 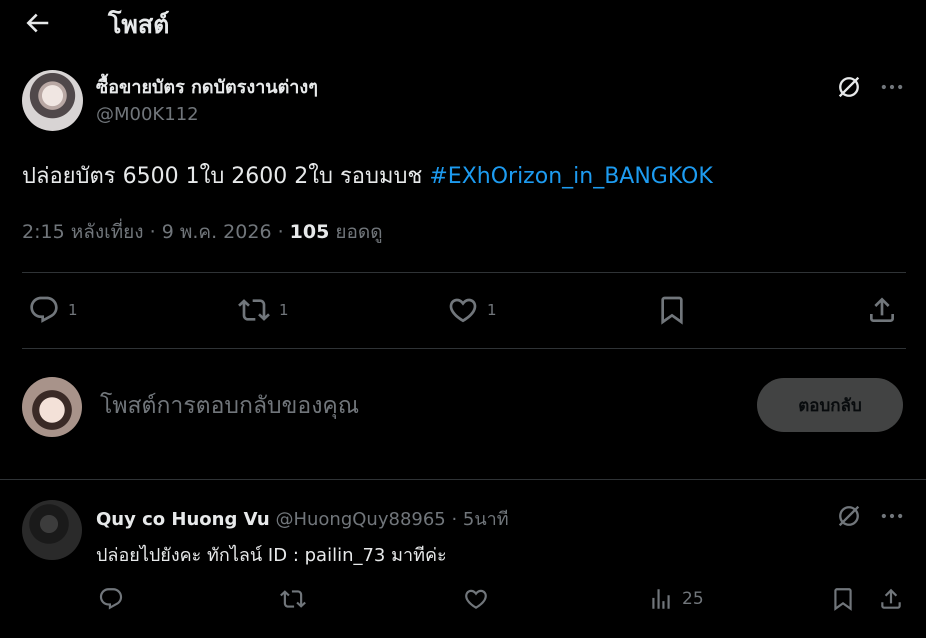 What do you see at coordinates (139, 24) in the screenshot?
I see `page-title: โพสต์` at bounding box center [139, 24].